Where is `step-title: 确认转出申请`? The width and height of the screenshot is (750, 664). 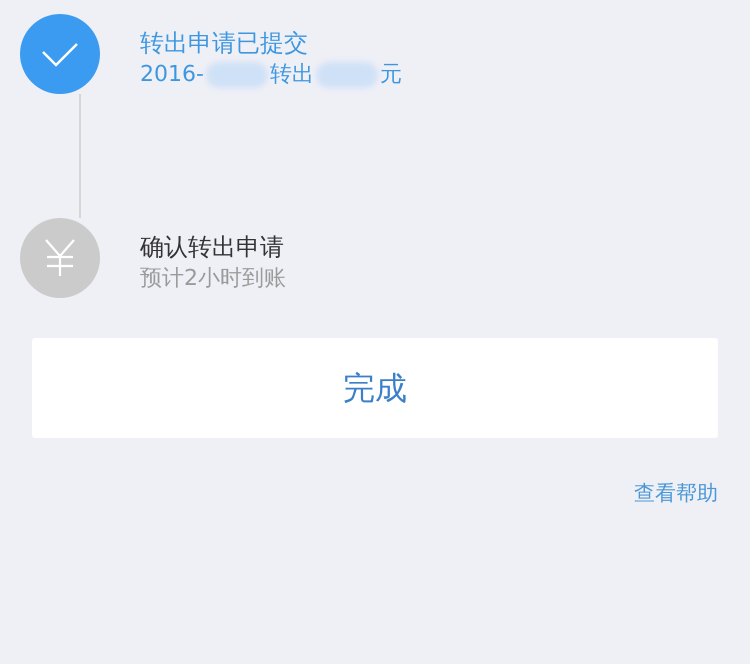 step-title: 确认转出申请 is located at coordinates (212, 247).